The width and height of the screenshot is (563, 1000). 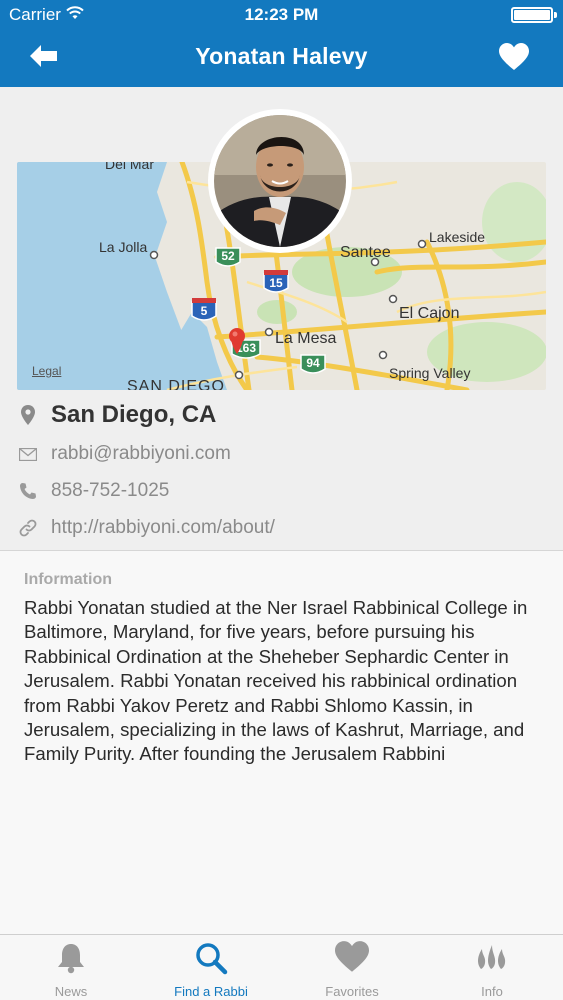 I want to click on tab-info: Info, so click(x=492, y=967).